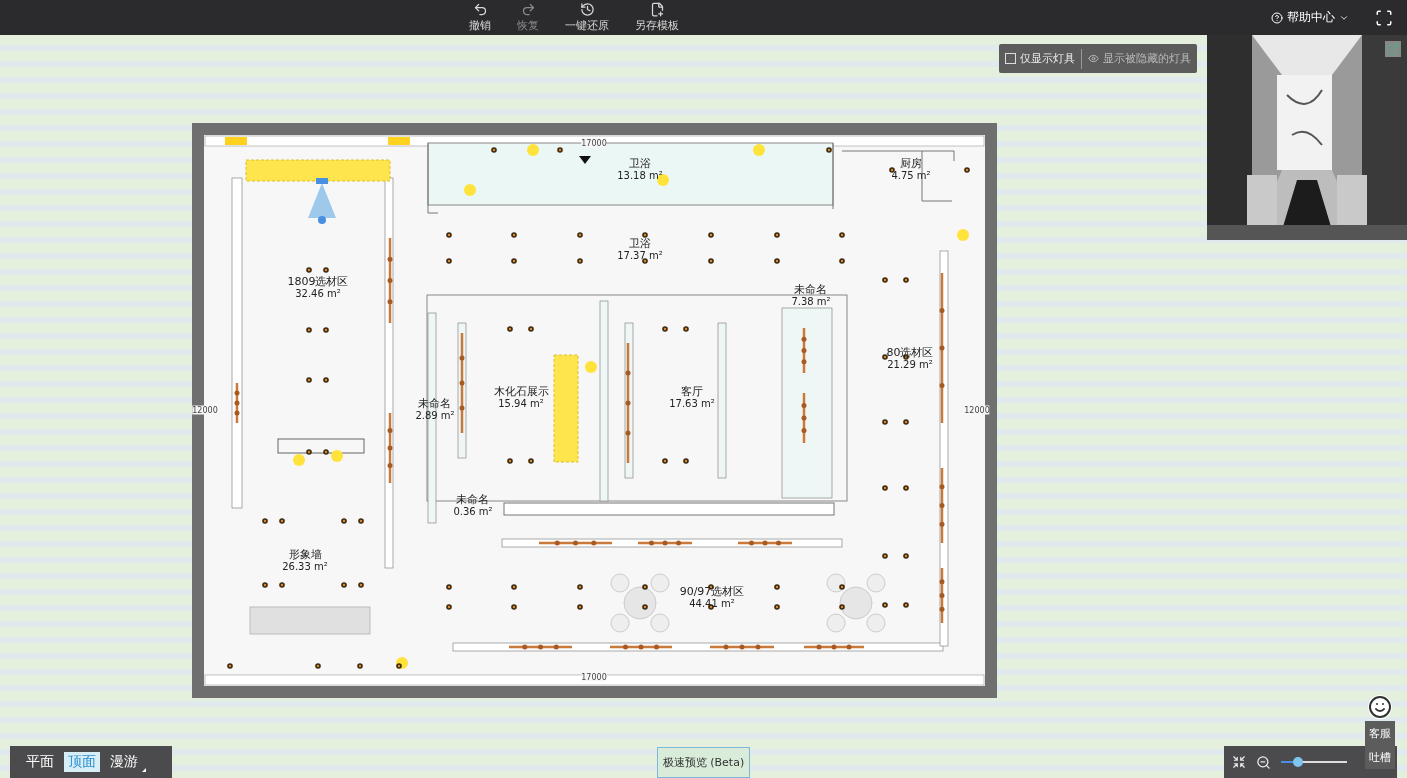 The height and width of the screenshot is (778, 1407). Describe the element at coordinates (703, 762) in the screenshot. I see `preview-button: 极速预览 (Beta)` at that location.